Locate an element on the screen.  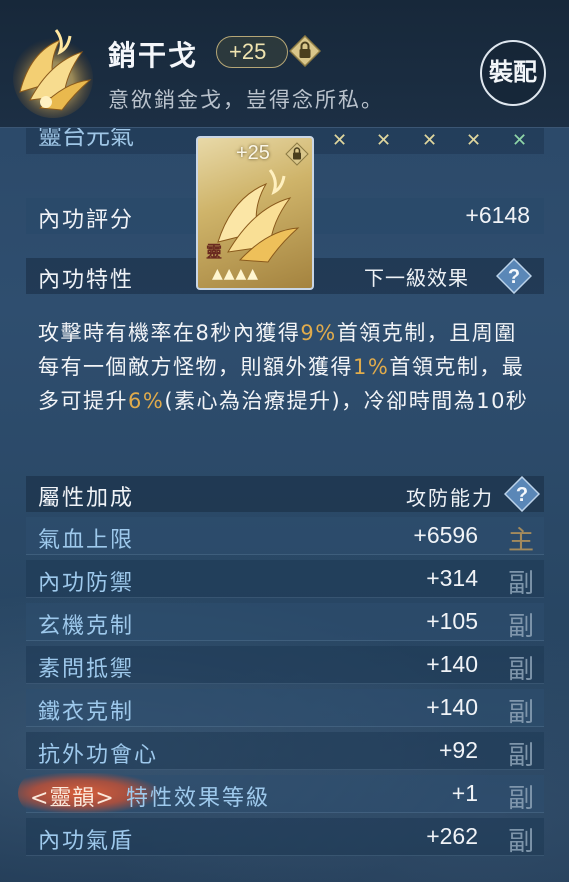
attribute-row: 鐵衣克制 +140 副 is located at coordinates (285, 708).